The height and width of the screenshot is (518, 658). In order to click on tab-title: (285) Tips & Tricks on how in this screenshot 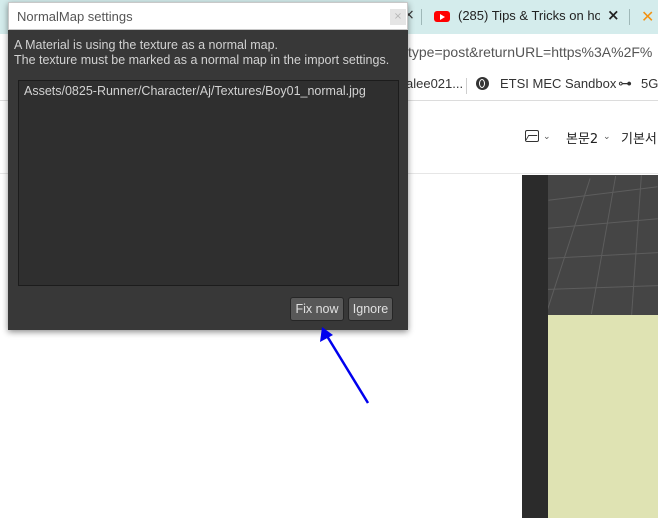, I will do `click(529, 15)`.